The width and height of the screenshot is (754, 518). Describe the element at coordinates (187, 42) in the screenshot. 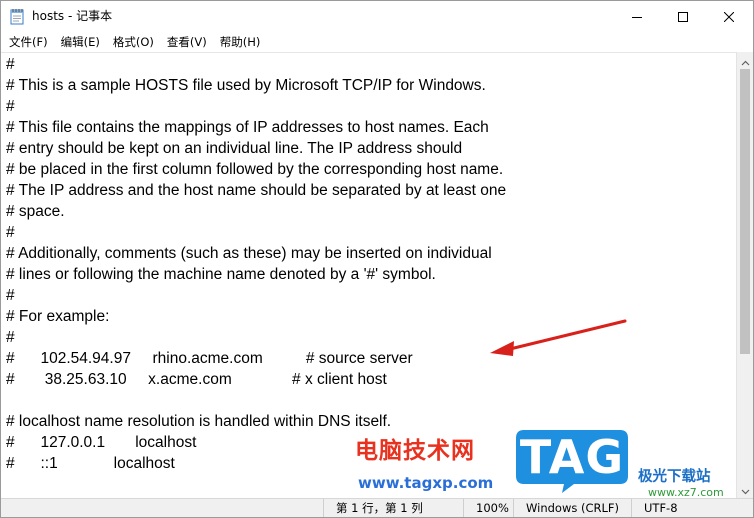

I see `menu-view: 查看(V)` at that location.